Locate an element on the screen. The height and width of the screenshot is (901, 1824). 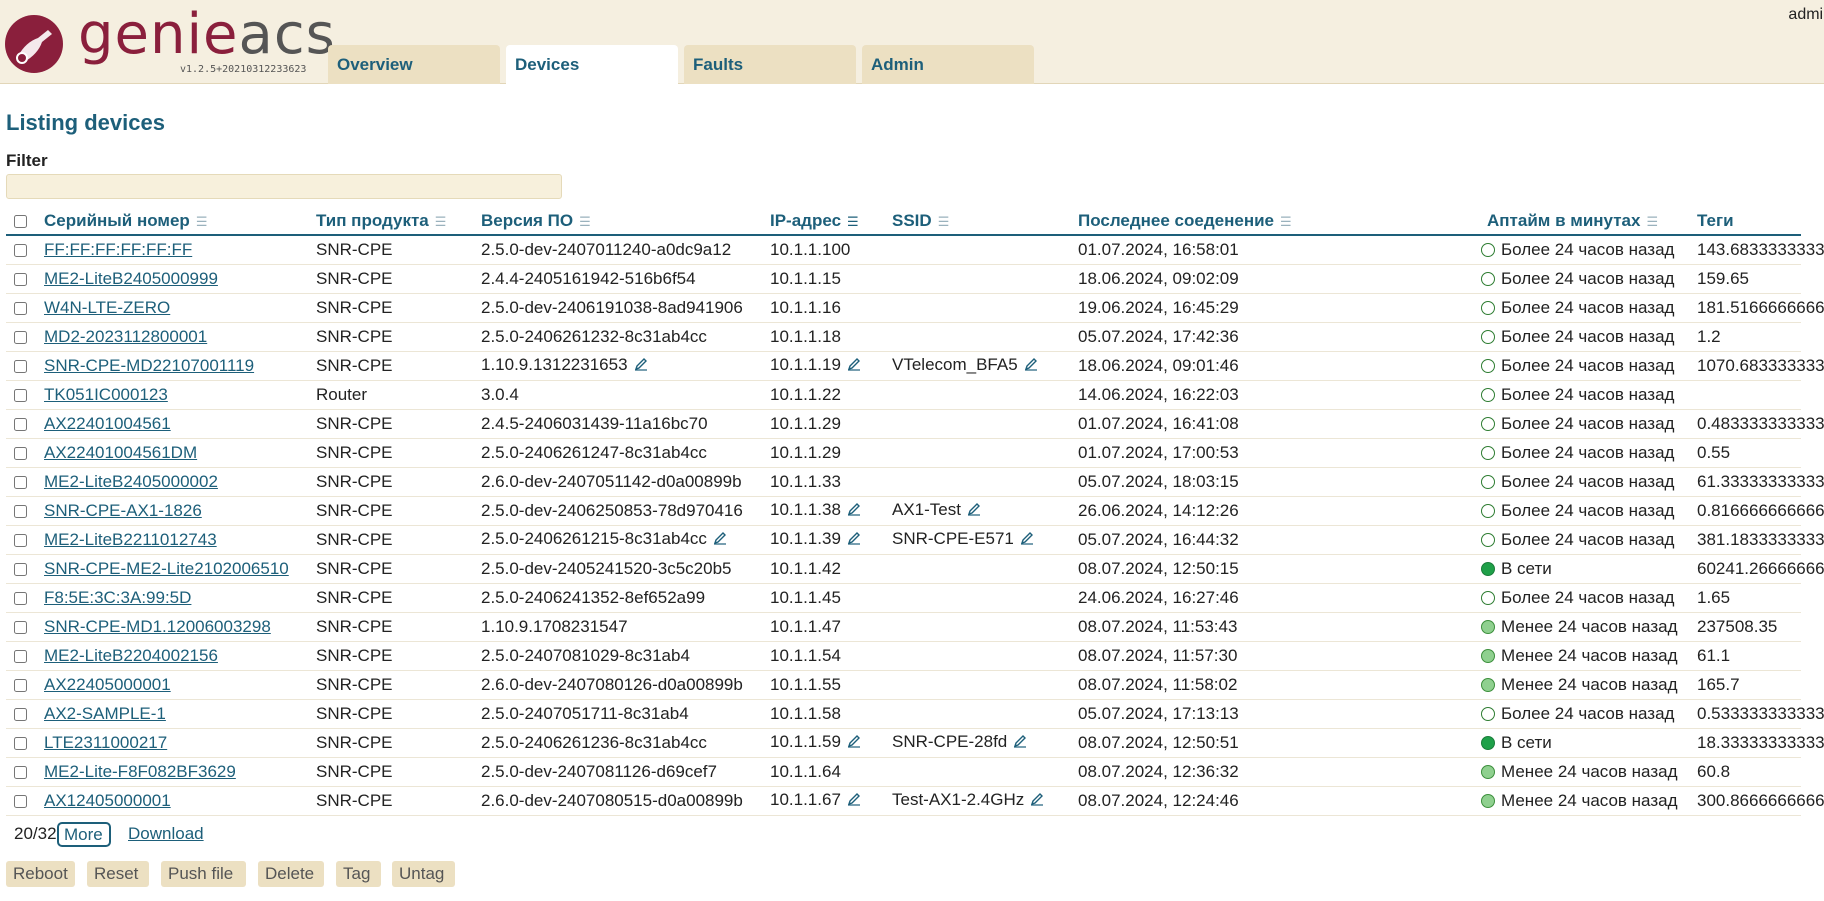
device-serial-link: F8:5E:3C:3A:99:5D is located at coordinates (117, 597).